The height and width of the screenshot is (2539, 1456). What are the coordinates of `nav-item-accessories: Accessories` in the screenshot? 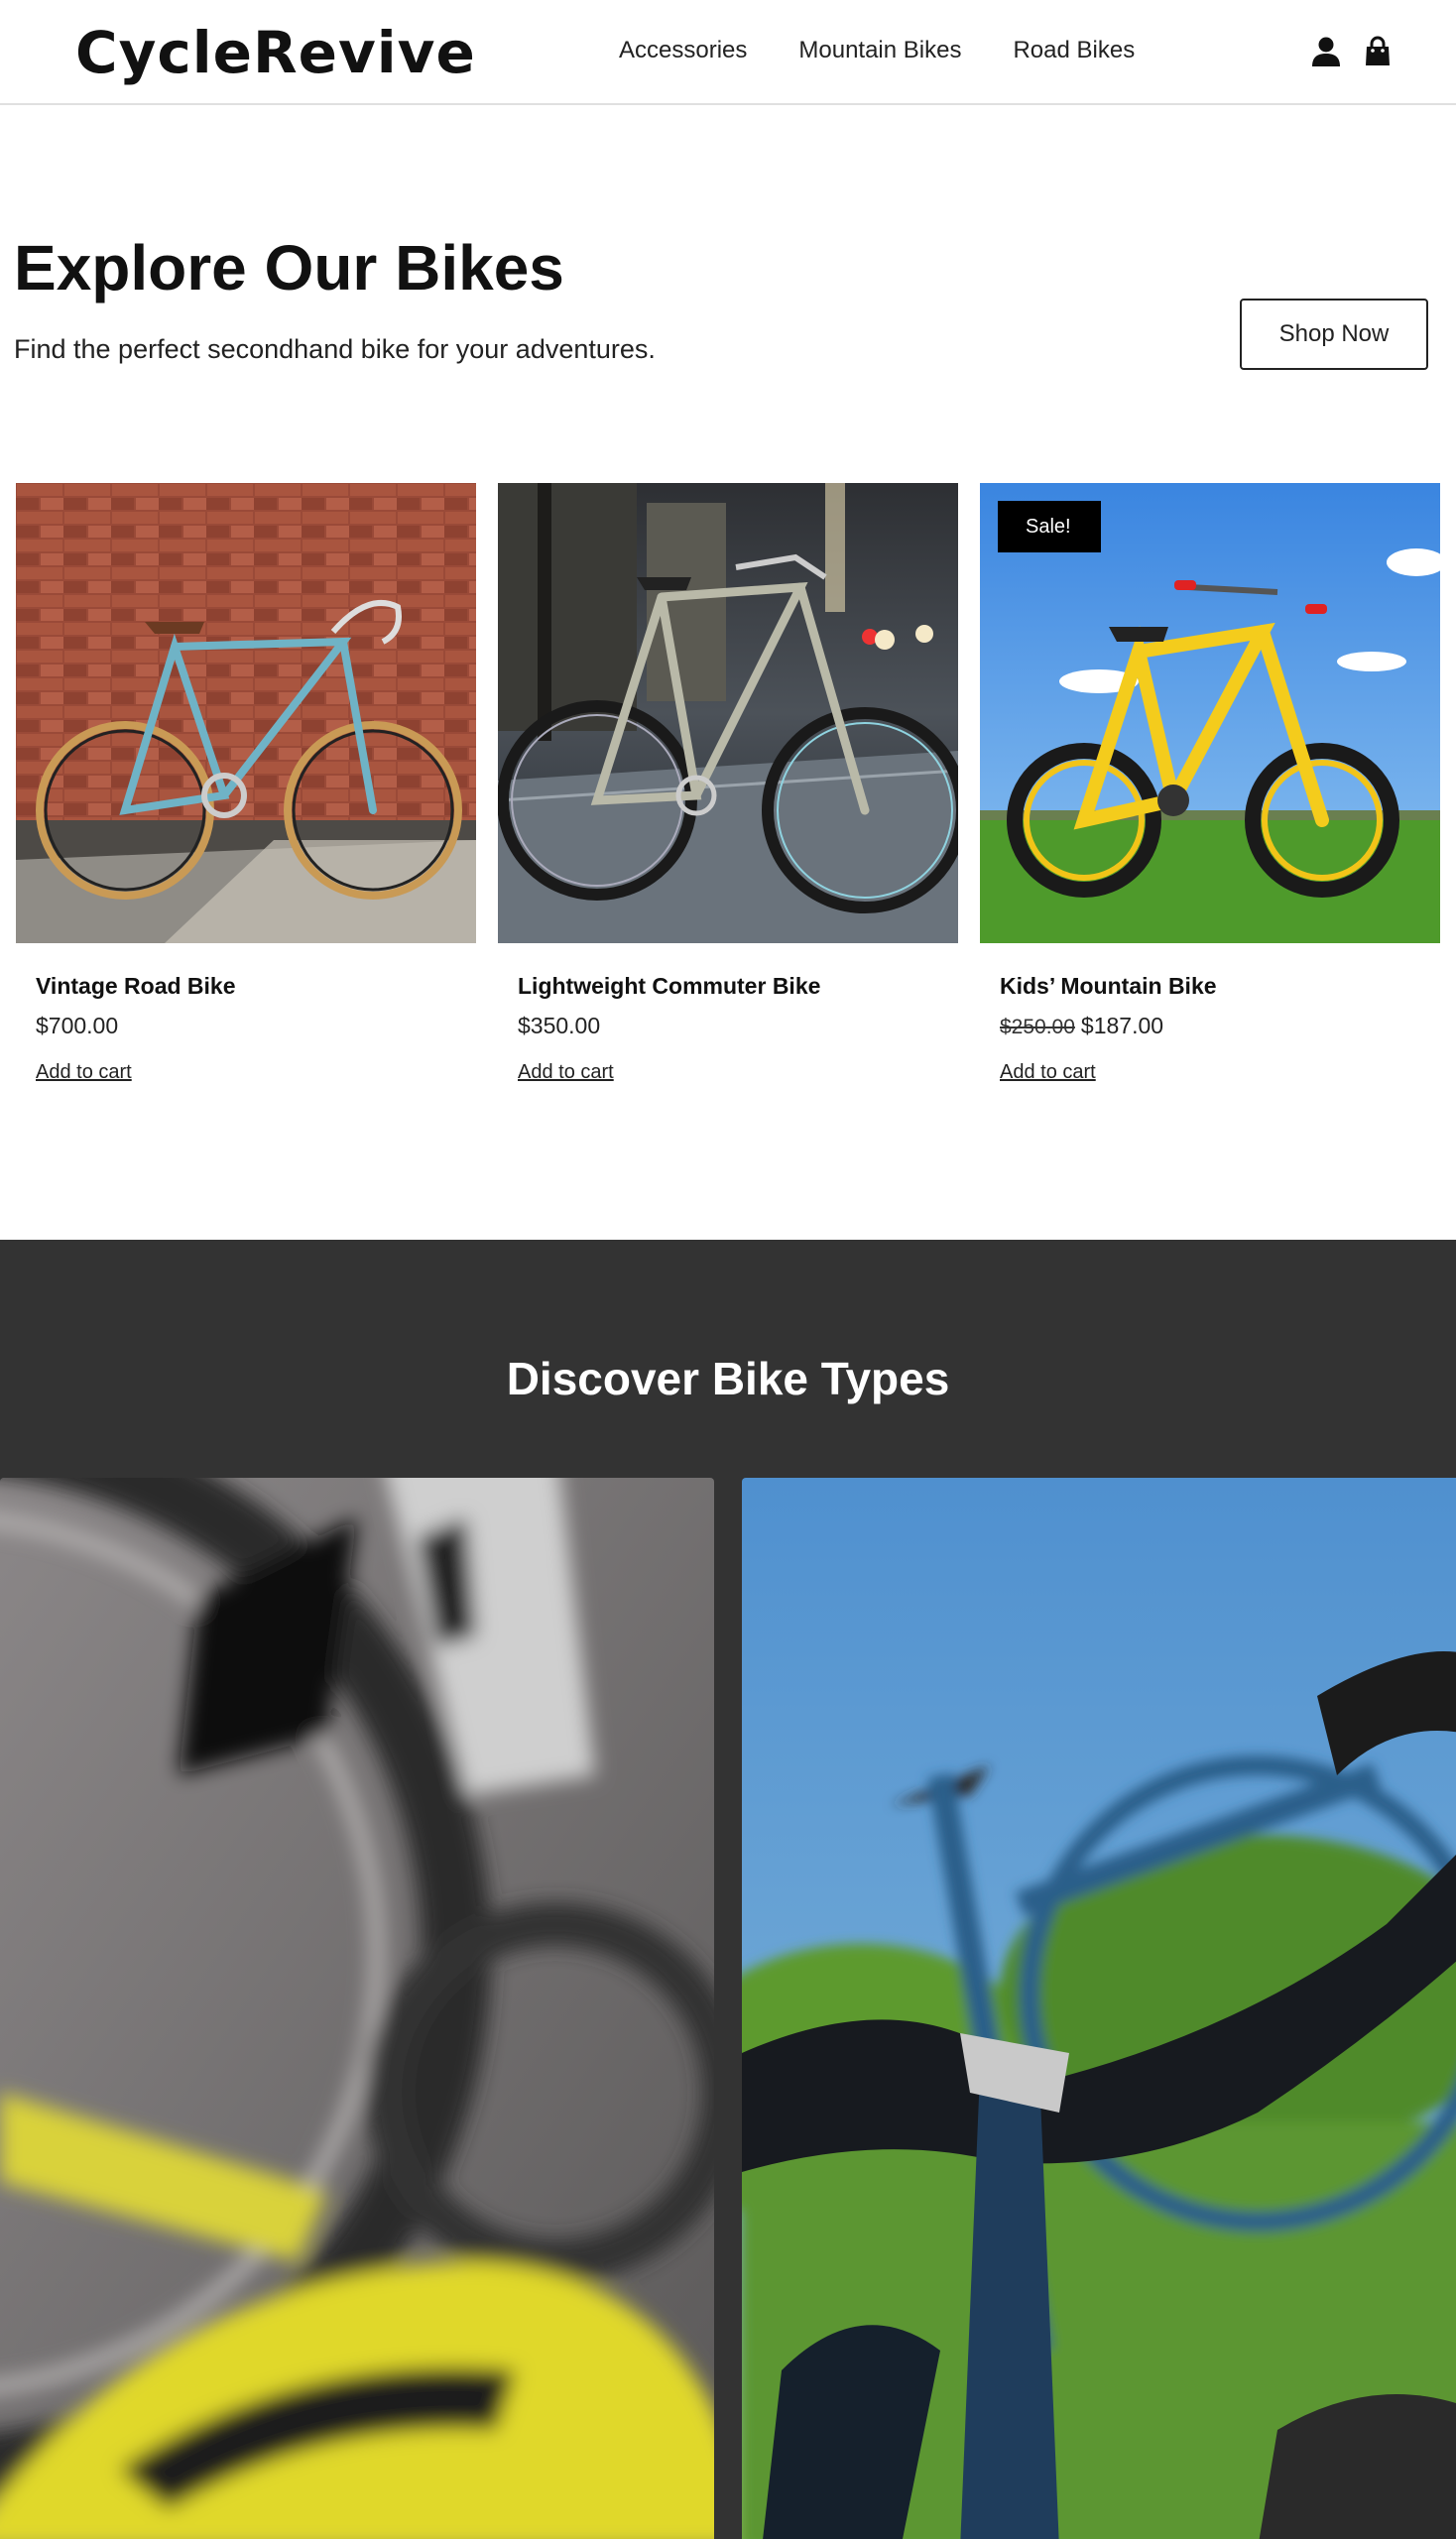 It's located at (683, 51).